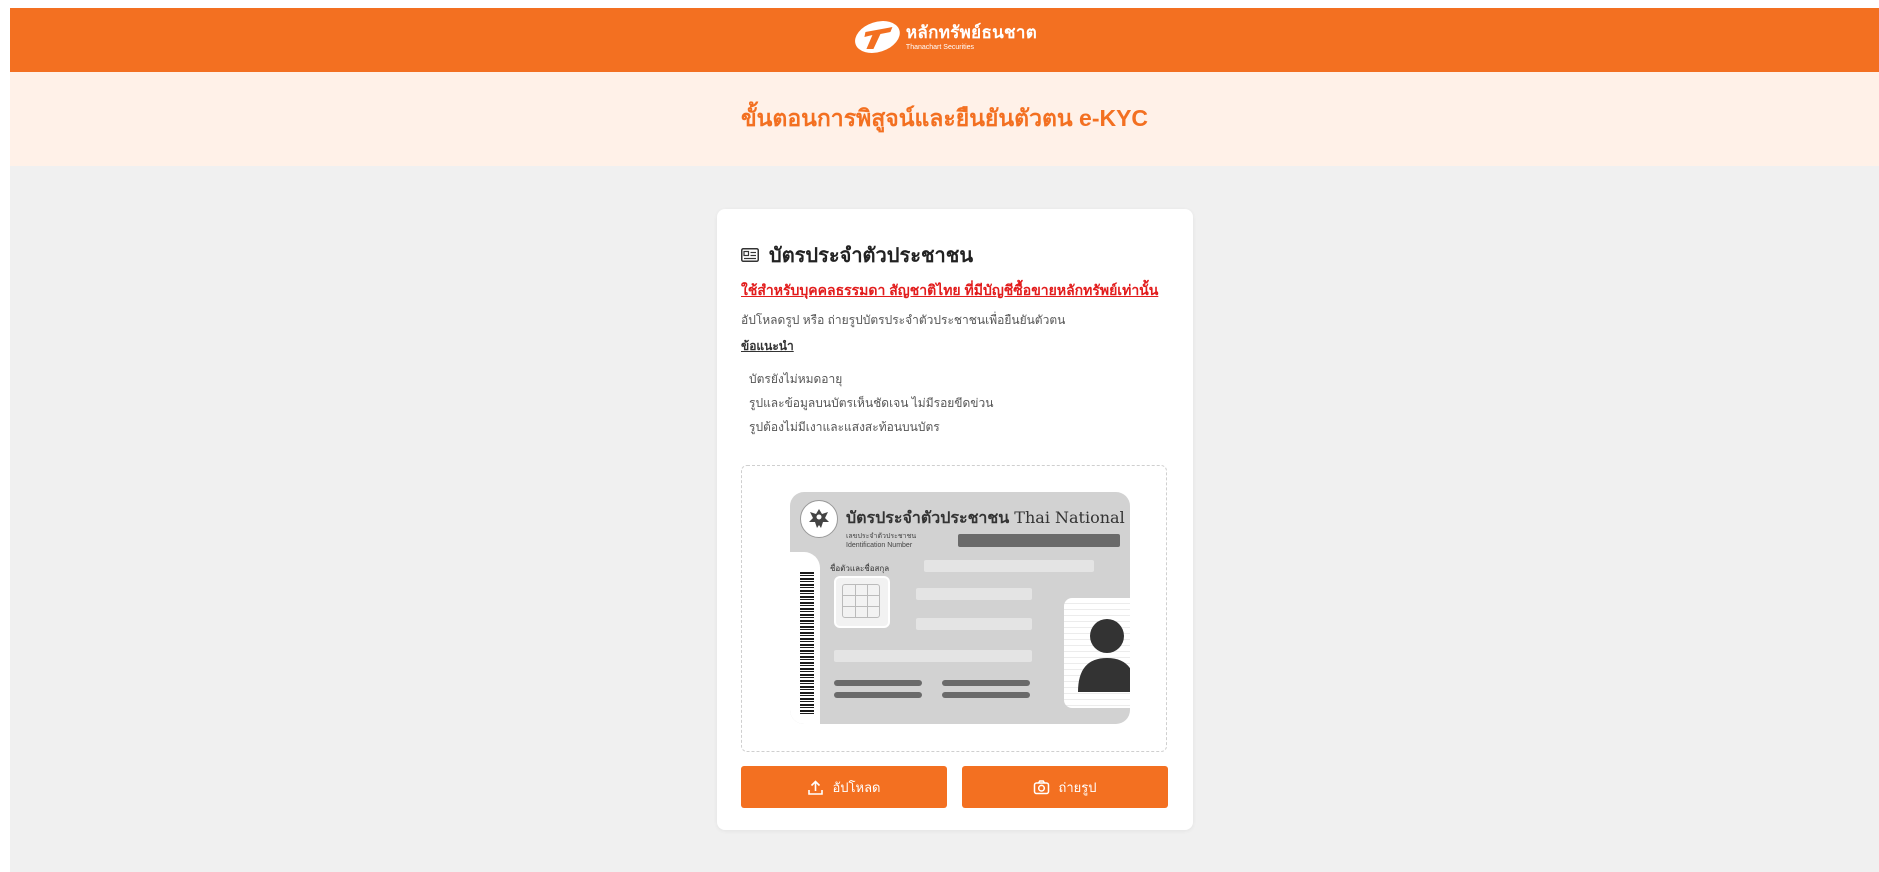  I want to click on sample-card-title-en: Thai National ID Card, so click(1072, 517).